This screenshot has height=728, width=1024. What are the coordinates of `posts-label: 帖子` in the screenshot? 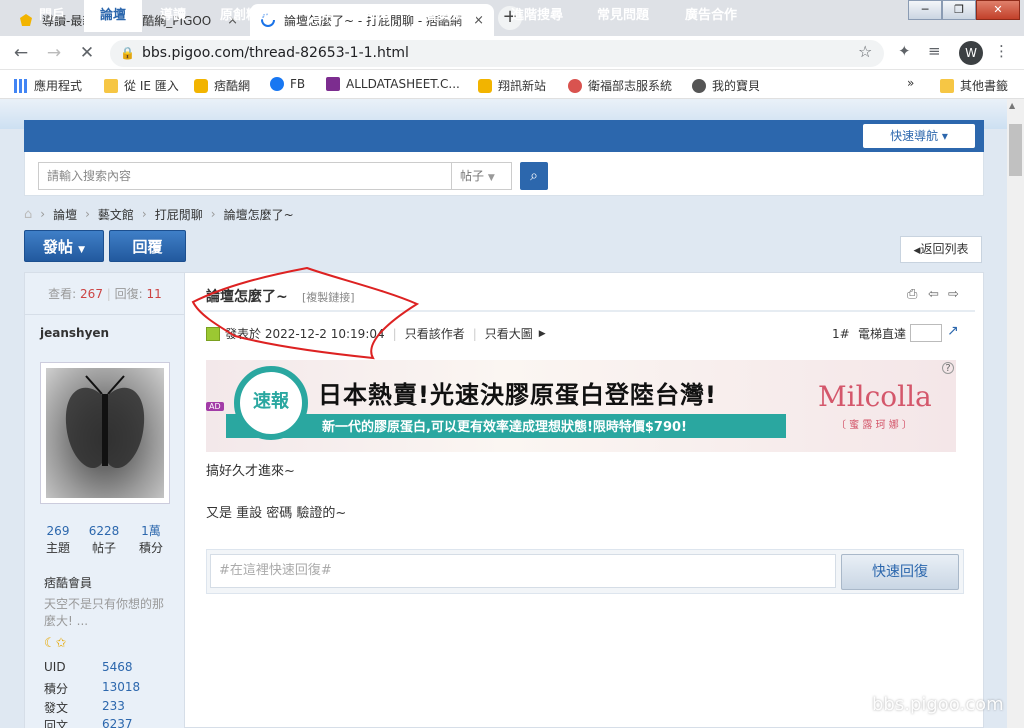 It's located at (103, 548).